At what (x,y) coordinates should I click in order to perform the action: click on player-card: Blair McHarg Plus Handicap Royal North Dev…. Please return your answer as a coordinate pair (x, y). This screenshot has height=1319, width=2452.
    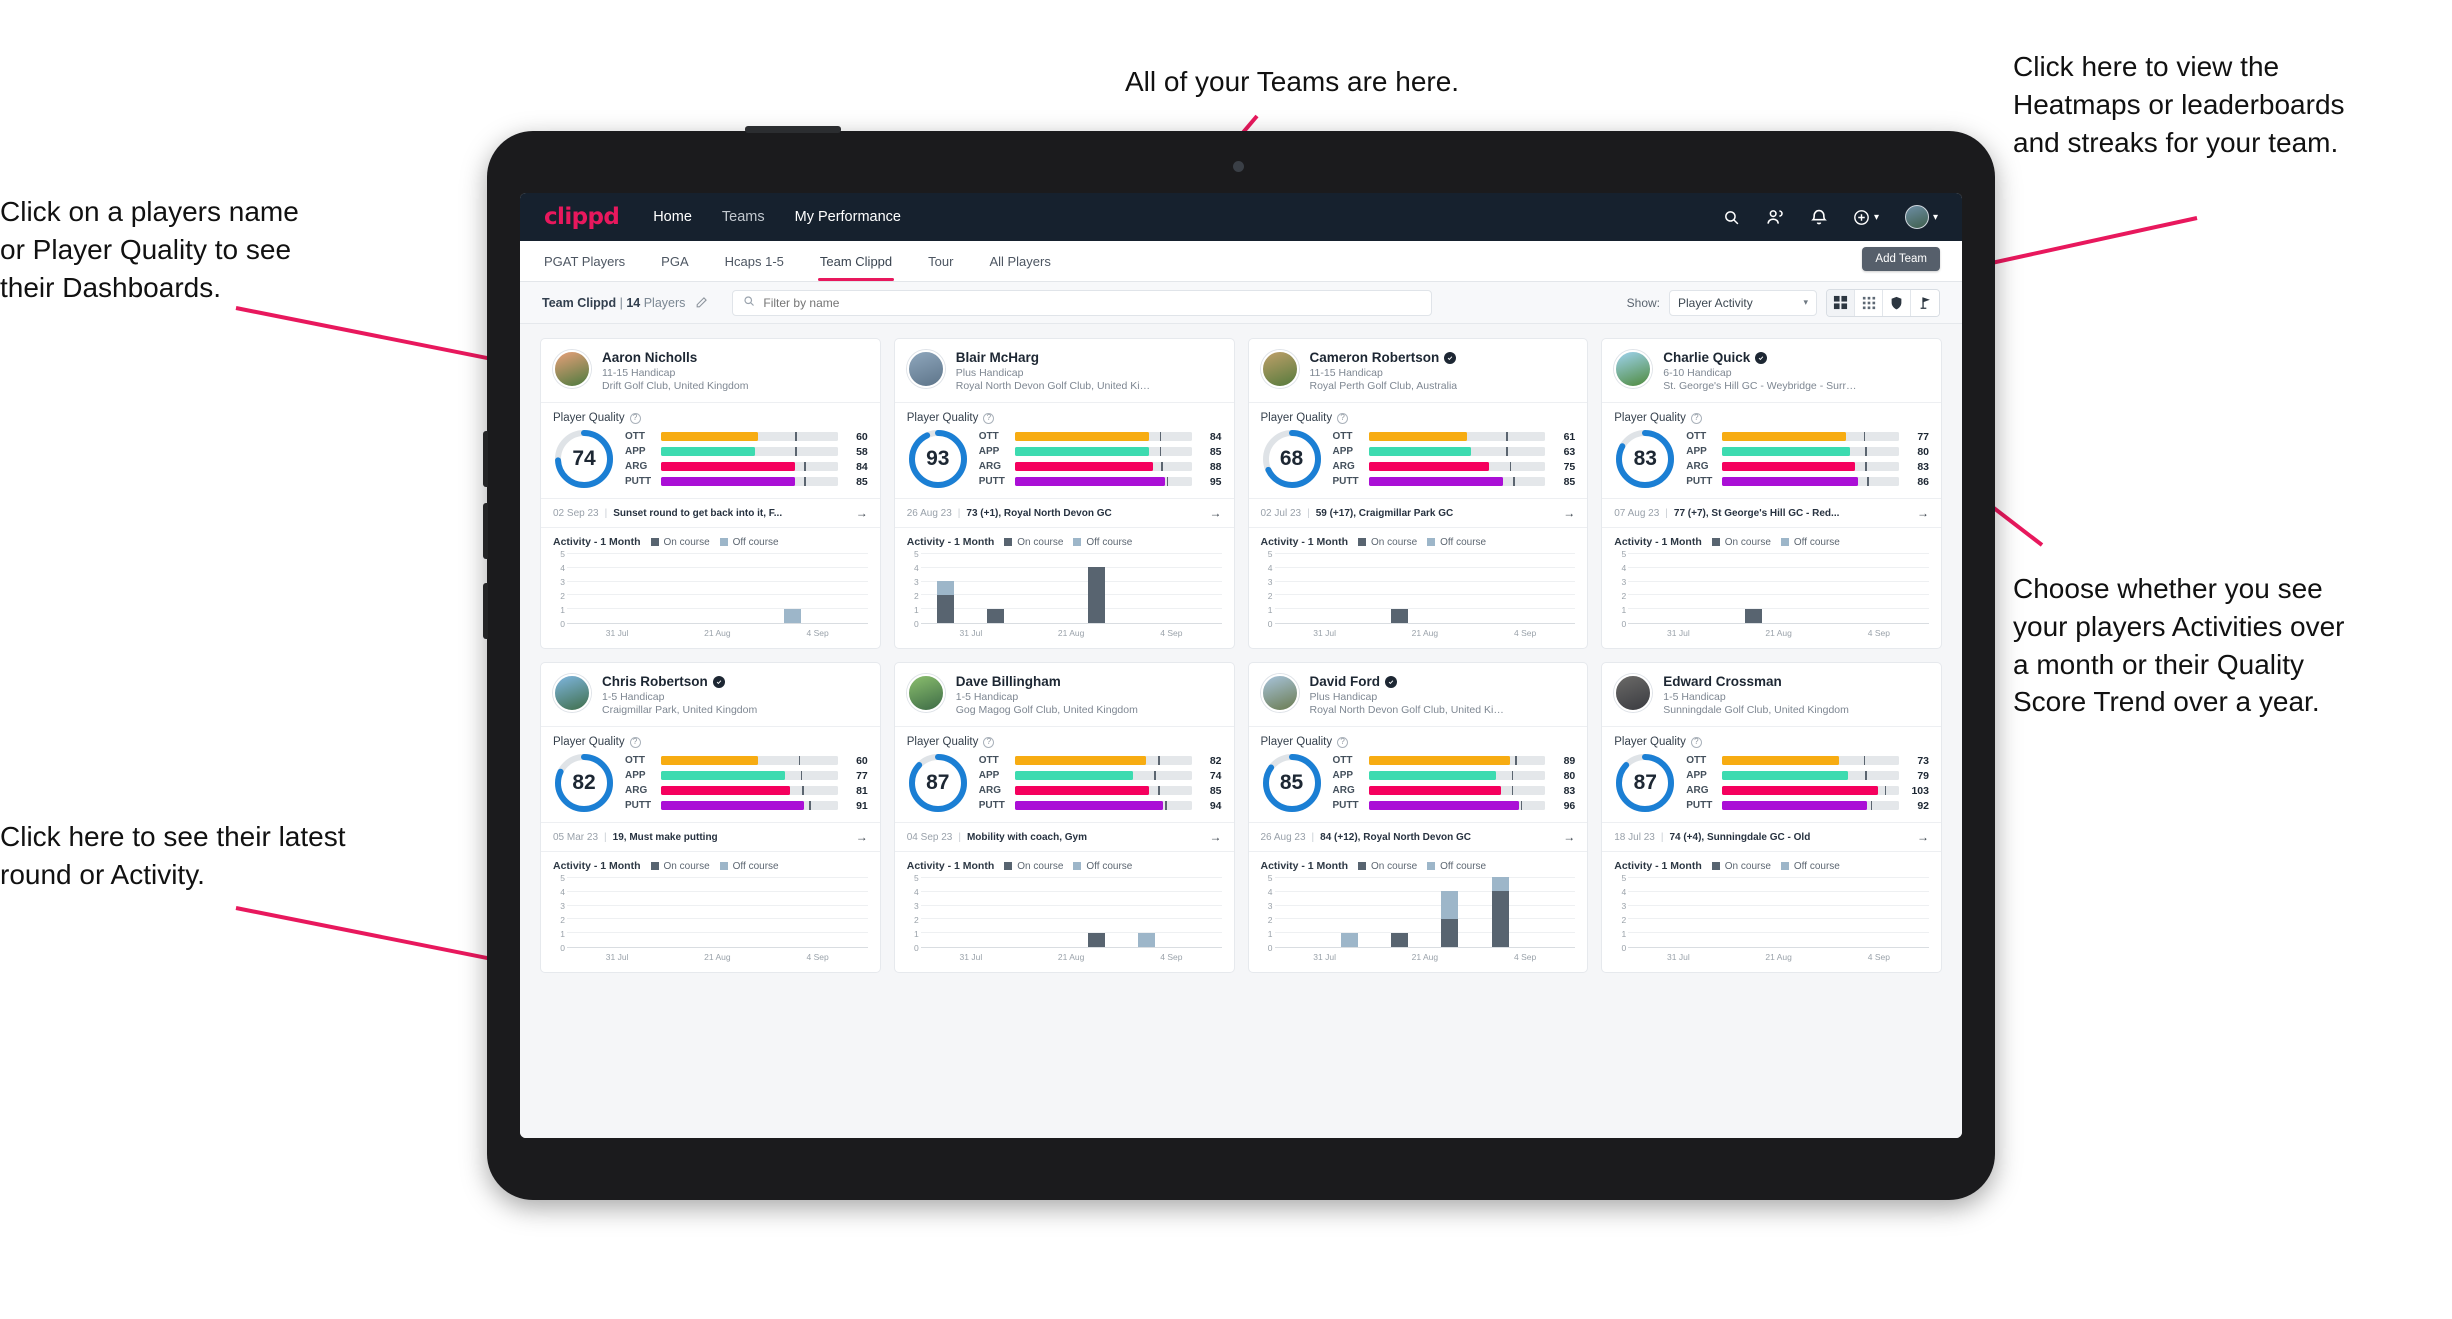
    Looking at the image, I should click on (1064, 493).